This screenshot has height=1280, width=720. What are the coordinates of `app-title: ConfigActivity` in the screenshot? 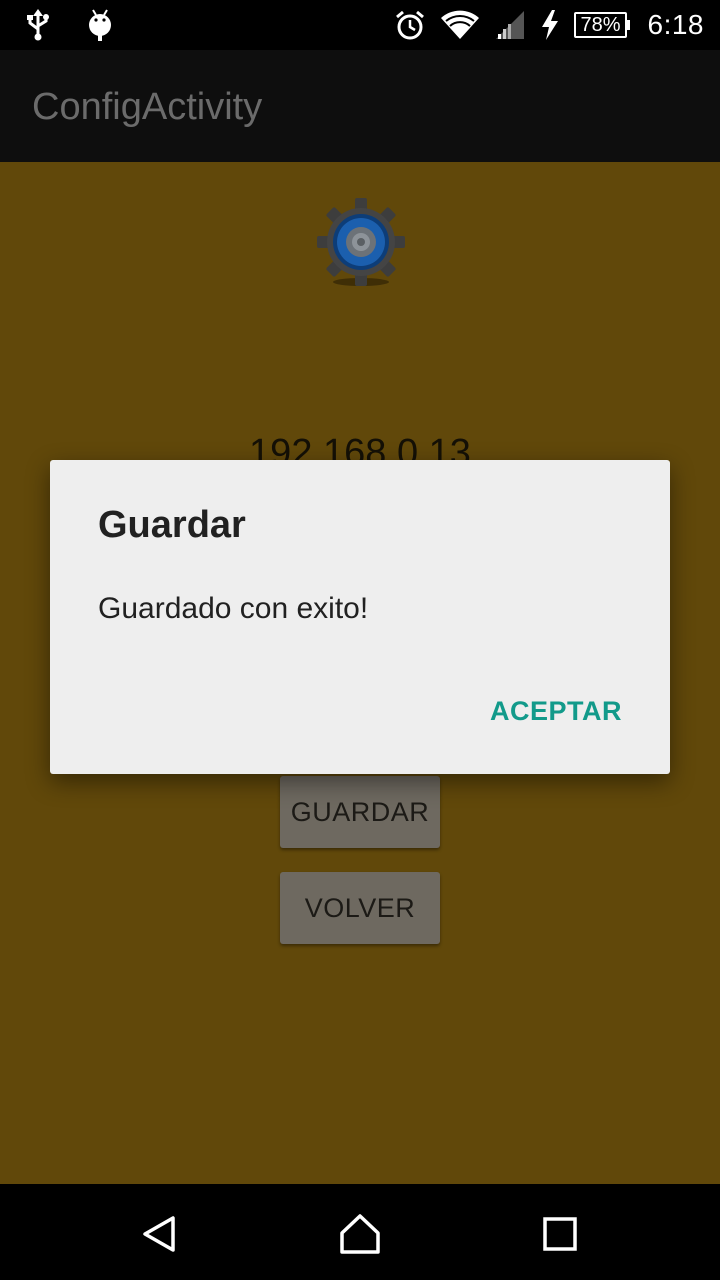 It's located at (147, 107).